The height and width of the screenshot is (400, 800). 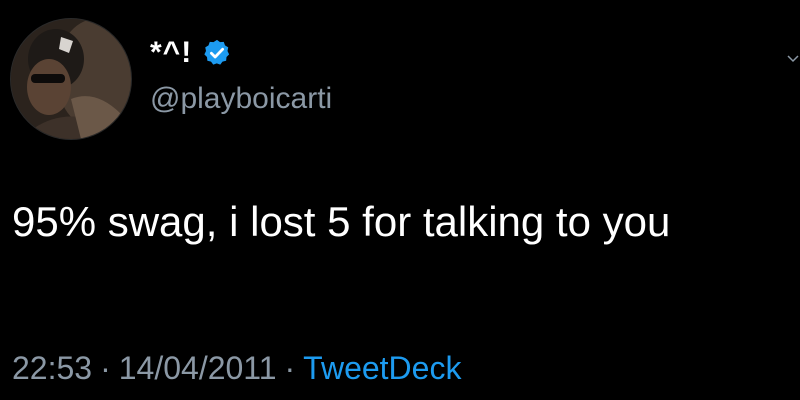 I want to click on tweet-time: 22:53, so click(x=52, y=368).